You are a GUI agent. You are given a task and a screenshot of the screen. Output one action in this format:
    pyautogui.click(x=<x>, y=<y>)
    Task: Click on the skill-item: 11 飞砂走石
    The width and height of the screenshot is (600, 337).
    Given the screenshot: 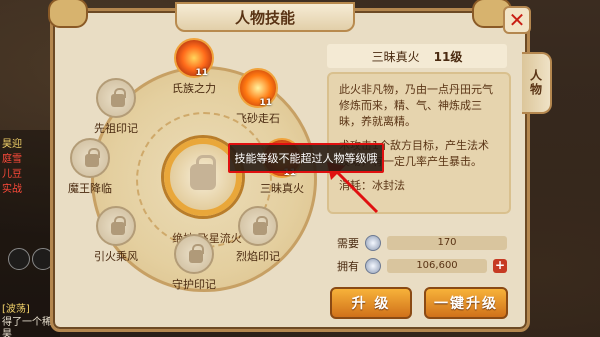 What is the action you would take?
    pyautogui.click(x=258, y=97)
    